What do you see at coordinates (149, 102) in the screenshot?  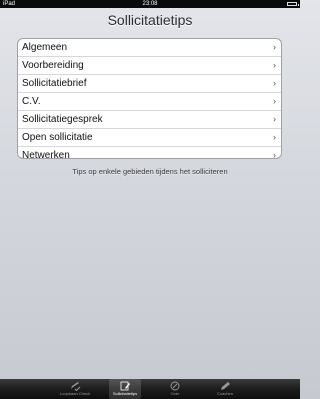 I see `menu-item-cv: C.V. ›` at bounding box center [149, 102].